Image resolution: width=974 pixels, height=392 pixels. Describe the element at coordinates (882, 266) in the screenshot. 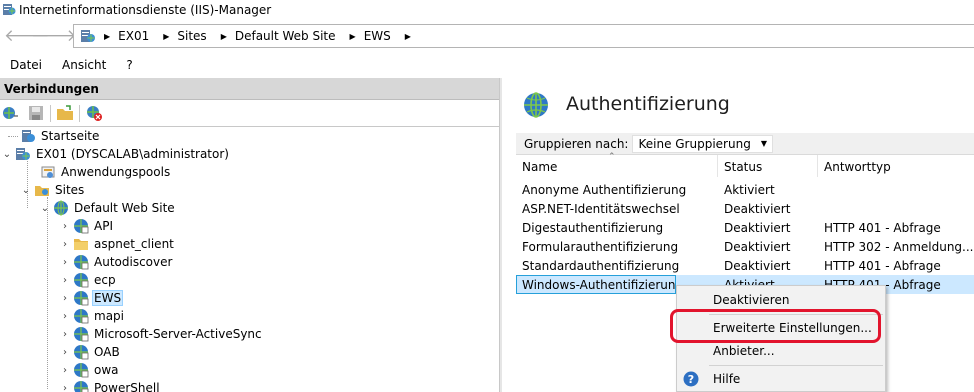

I see `cell-response-type: HTTP 401 - Abfrage` at that location.